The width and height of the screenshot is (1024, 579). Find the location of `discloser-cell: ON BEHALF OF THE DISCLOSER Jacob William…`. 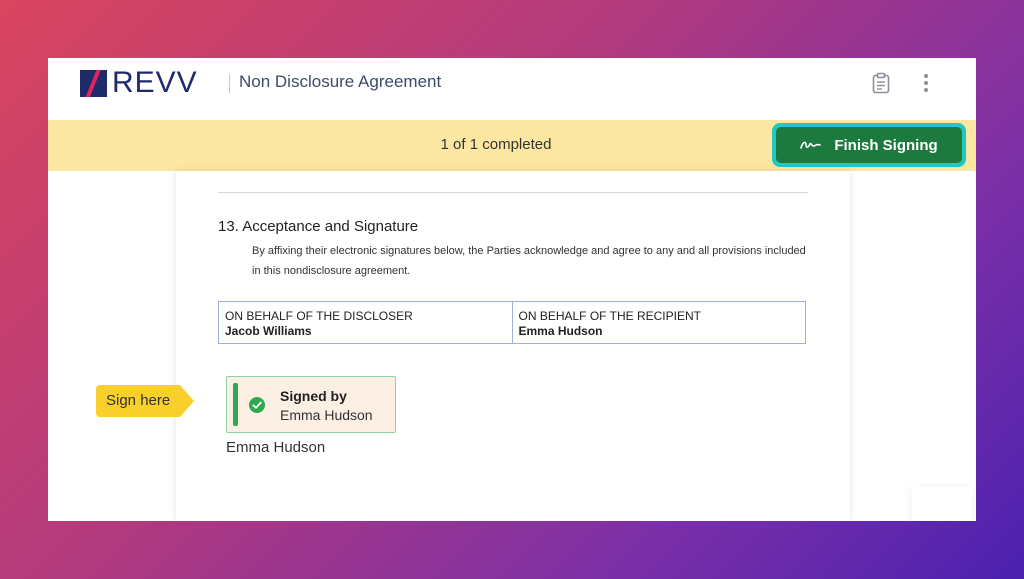

discloser-cell: ON BEHALF OF THE DISCLOSER Jacob William… is located at coordinates (365, 322).